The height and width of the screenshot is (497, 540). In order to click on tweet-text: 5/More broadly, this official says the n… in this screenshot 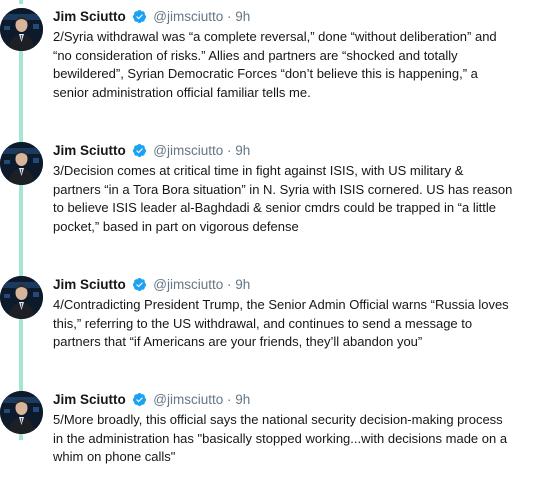, I will do `click(280, 438)`.